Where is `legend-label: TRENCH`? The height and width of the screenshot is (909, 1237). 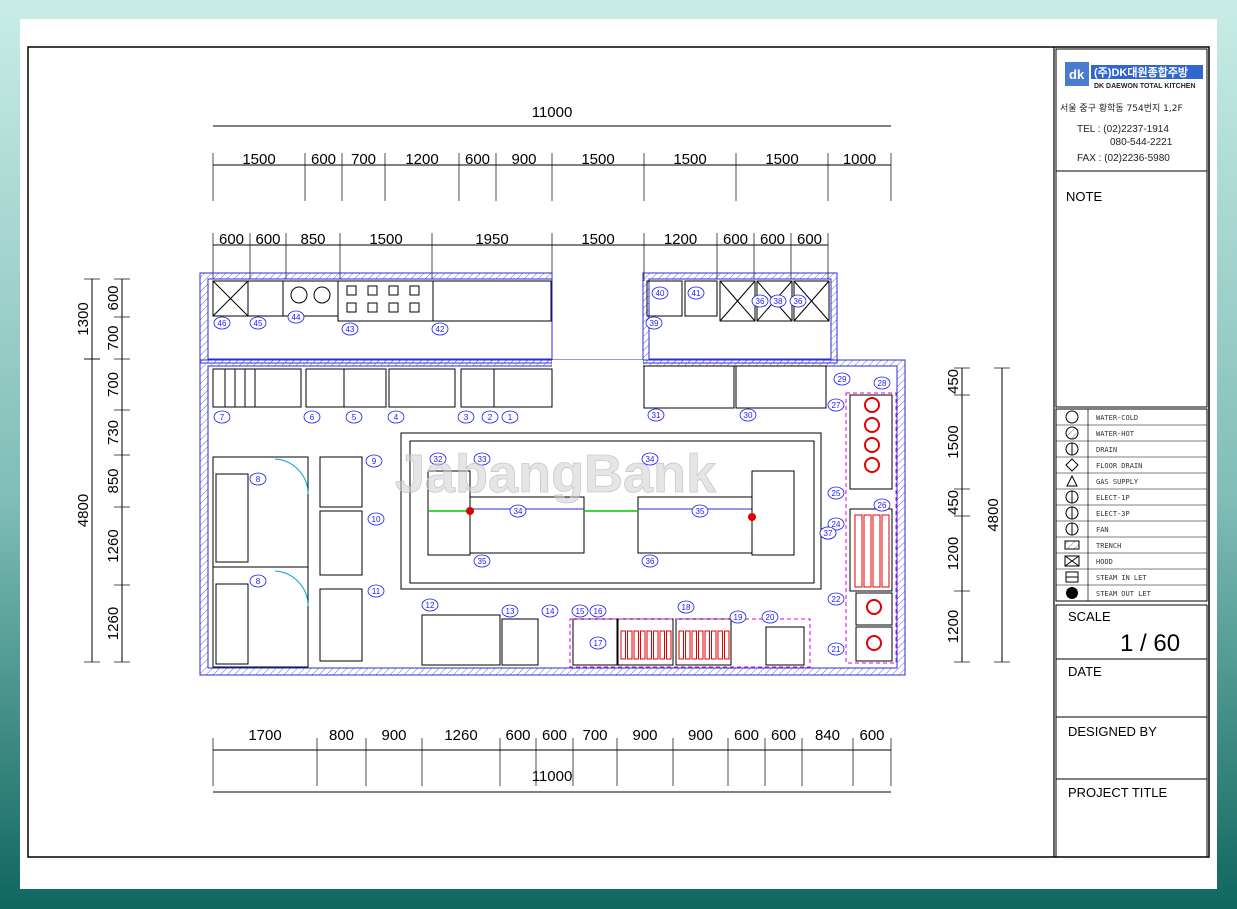 legend-label: TRENCH is located at coordinates (1108, 546).